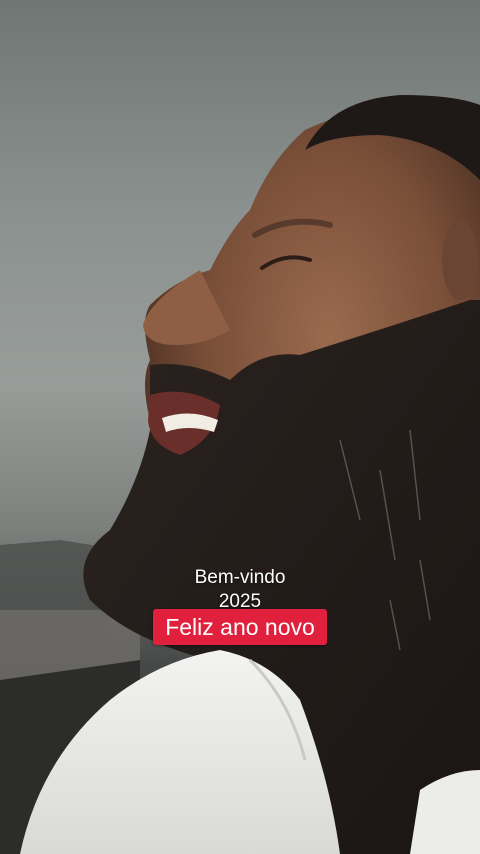 Image resolution: width=480 pixels, height=854 pixels. I want to click on greeting-overlay: Bem-vindo 2025 Feliz ano novo, so click(240, 605).